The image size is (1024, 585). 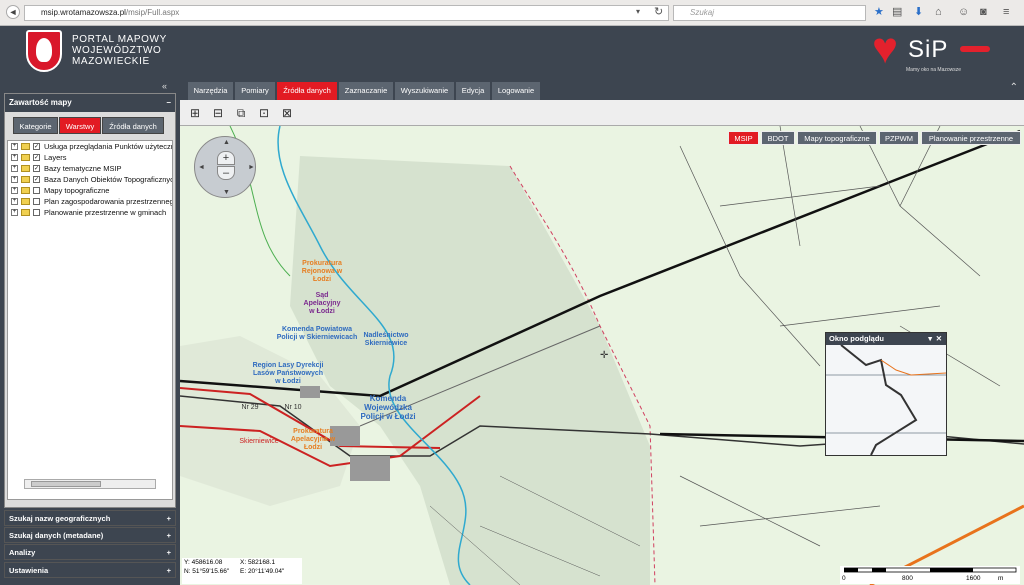 What do you see at coordinates (743, 138) in the screenshot?
I see `layer-button-msip: MSIP` at bounding box center [743, 138].